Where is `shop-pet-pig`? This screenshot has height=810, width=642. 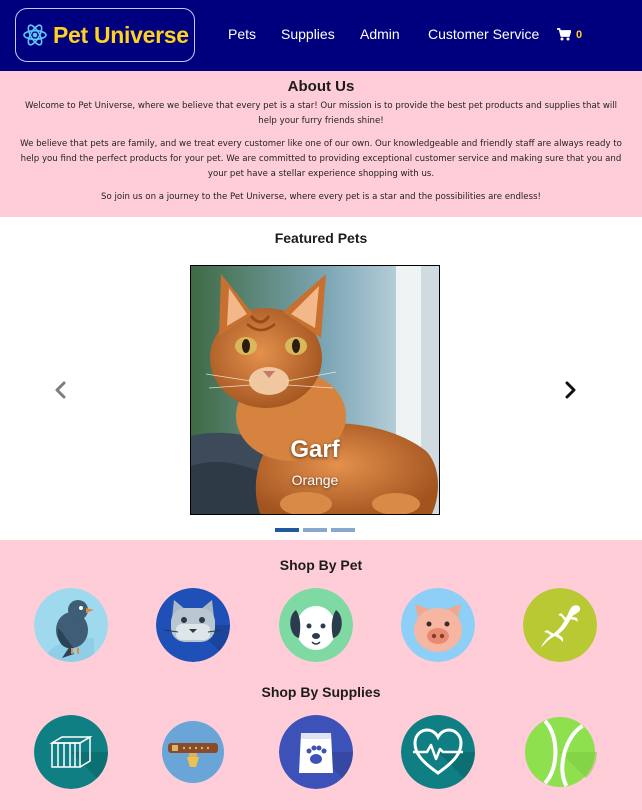
shop-pet-pig is located at coordinates (438, 625).